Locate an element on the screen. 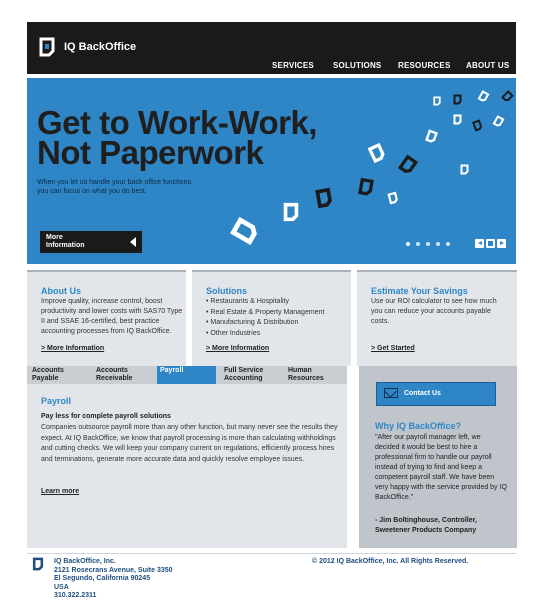  solutions-item-label: Restaurants & Hospitality is located at coordinates (249, 301).